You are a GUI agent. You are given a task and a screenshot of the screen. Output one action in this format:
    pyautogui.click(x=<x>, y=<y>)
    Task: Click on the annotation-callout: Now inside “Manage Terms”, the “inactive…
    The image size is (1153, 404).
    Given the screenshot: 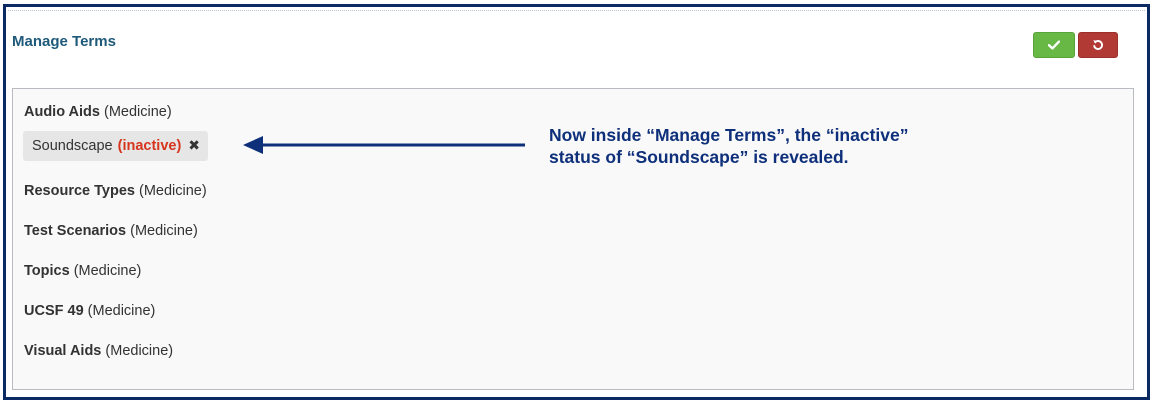 What is the action you would take?
    pyautogui.click(x=769, y=146)
    